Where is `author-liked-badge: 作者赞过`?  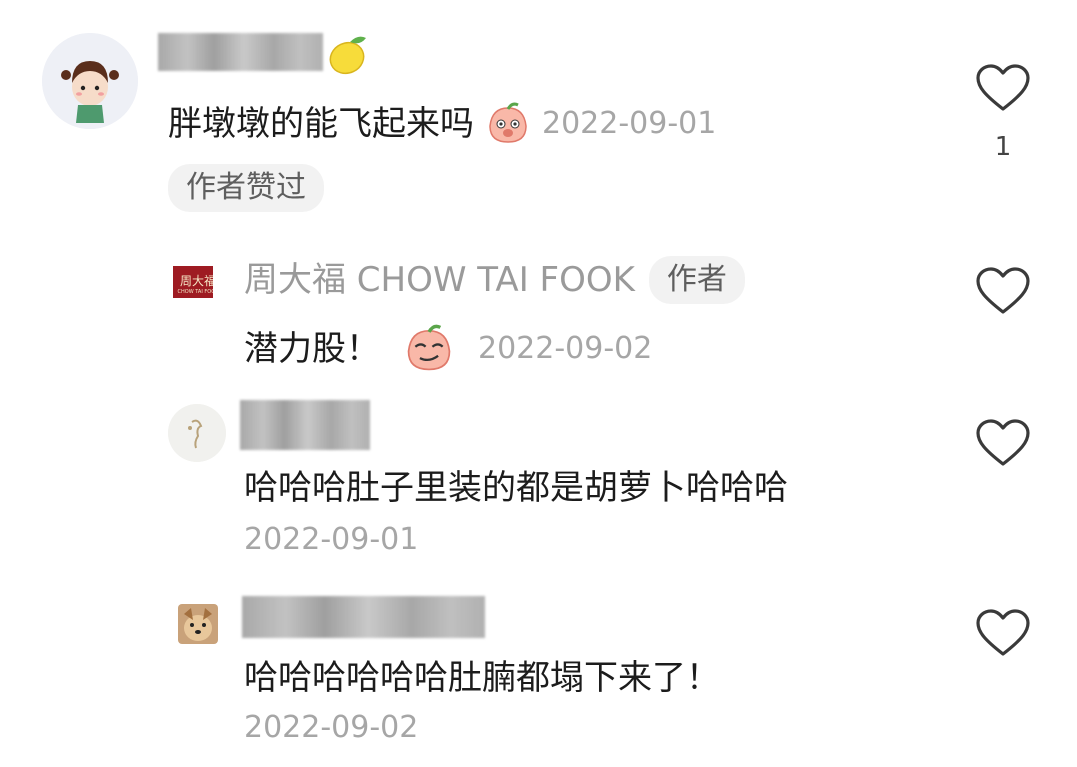
author-liked-badge: 作者赞过 is located at coordinates (246, 188).